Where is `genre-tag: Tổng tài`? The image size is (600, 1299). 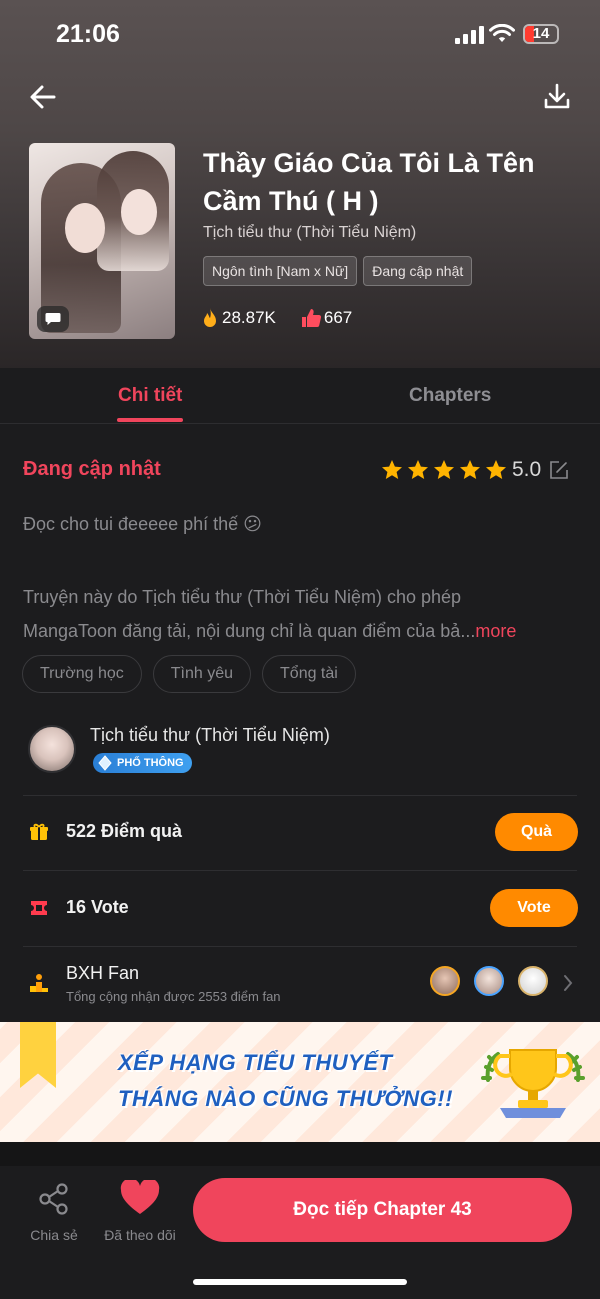 genre-tag: Tổng tài is located at coordinates (309, 674).